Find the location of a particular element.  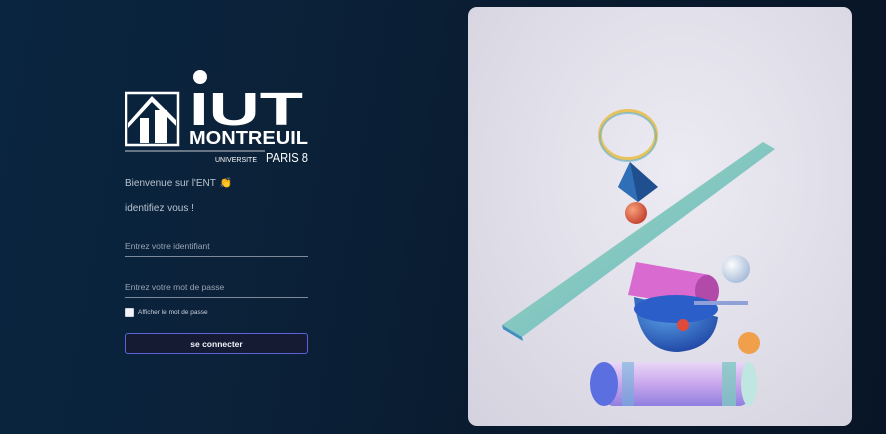

logo-city-text: MONTREUIL is located at coordinates (248, 138).